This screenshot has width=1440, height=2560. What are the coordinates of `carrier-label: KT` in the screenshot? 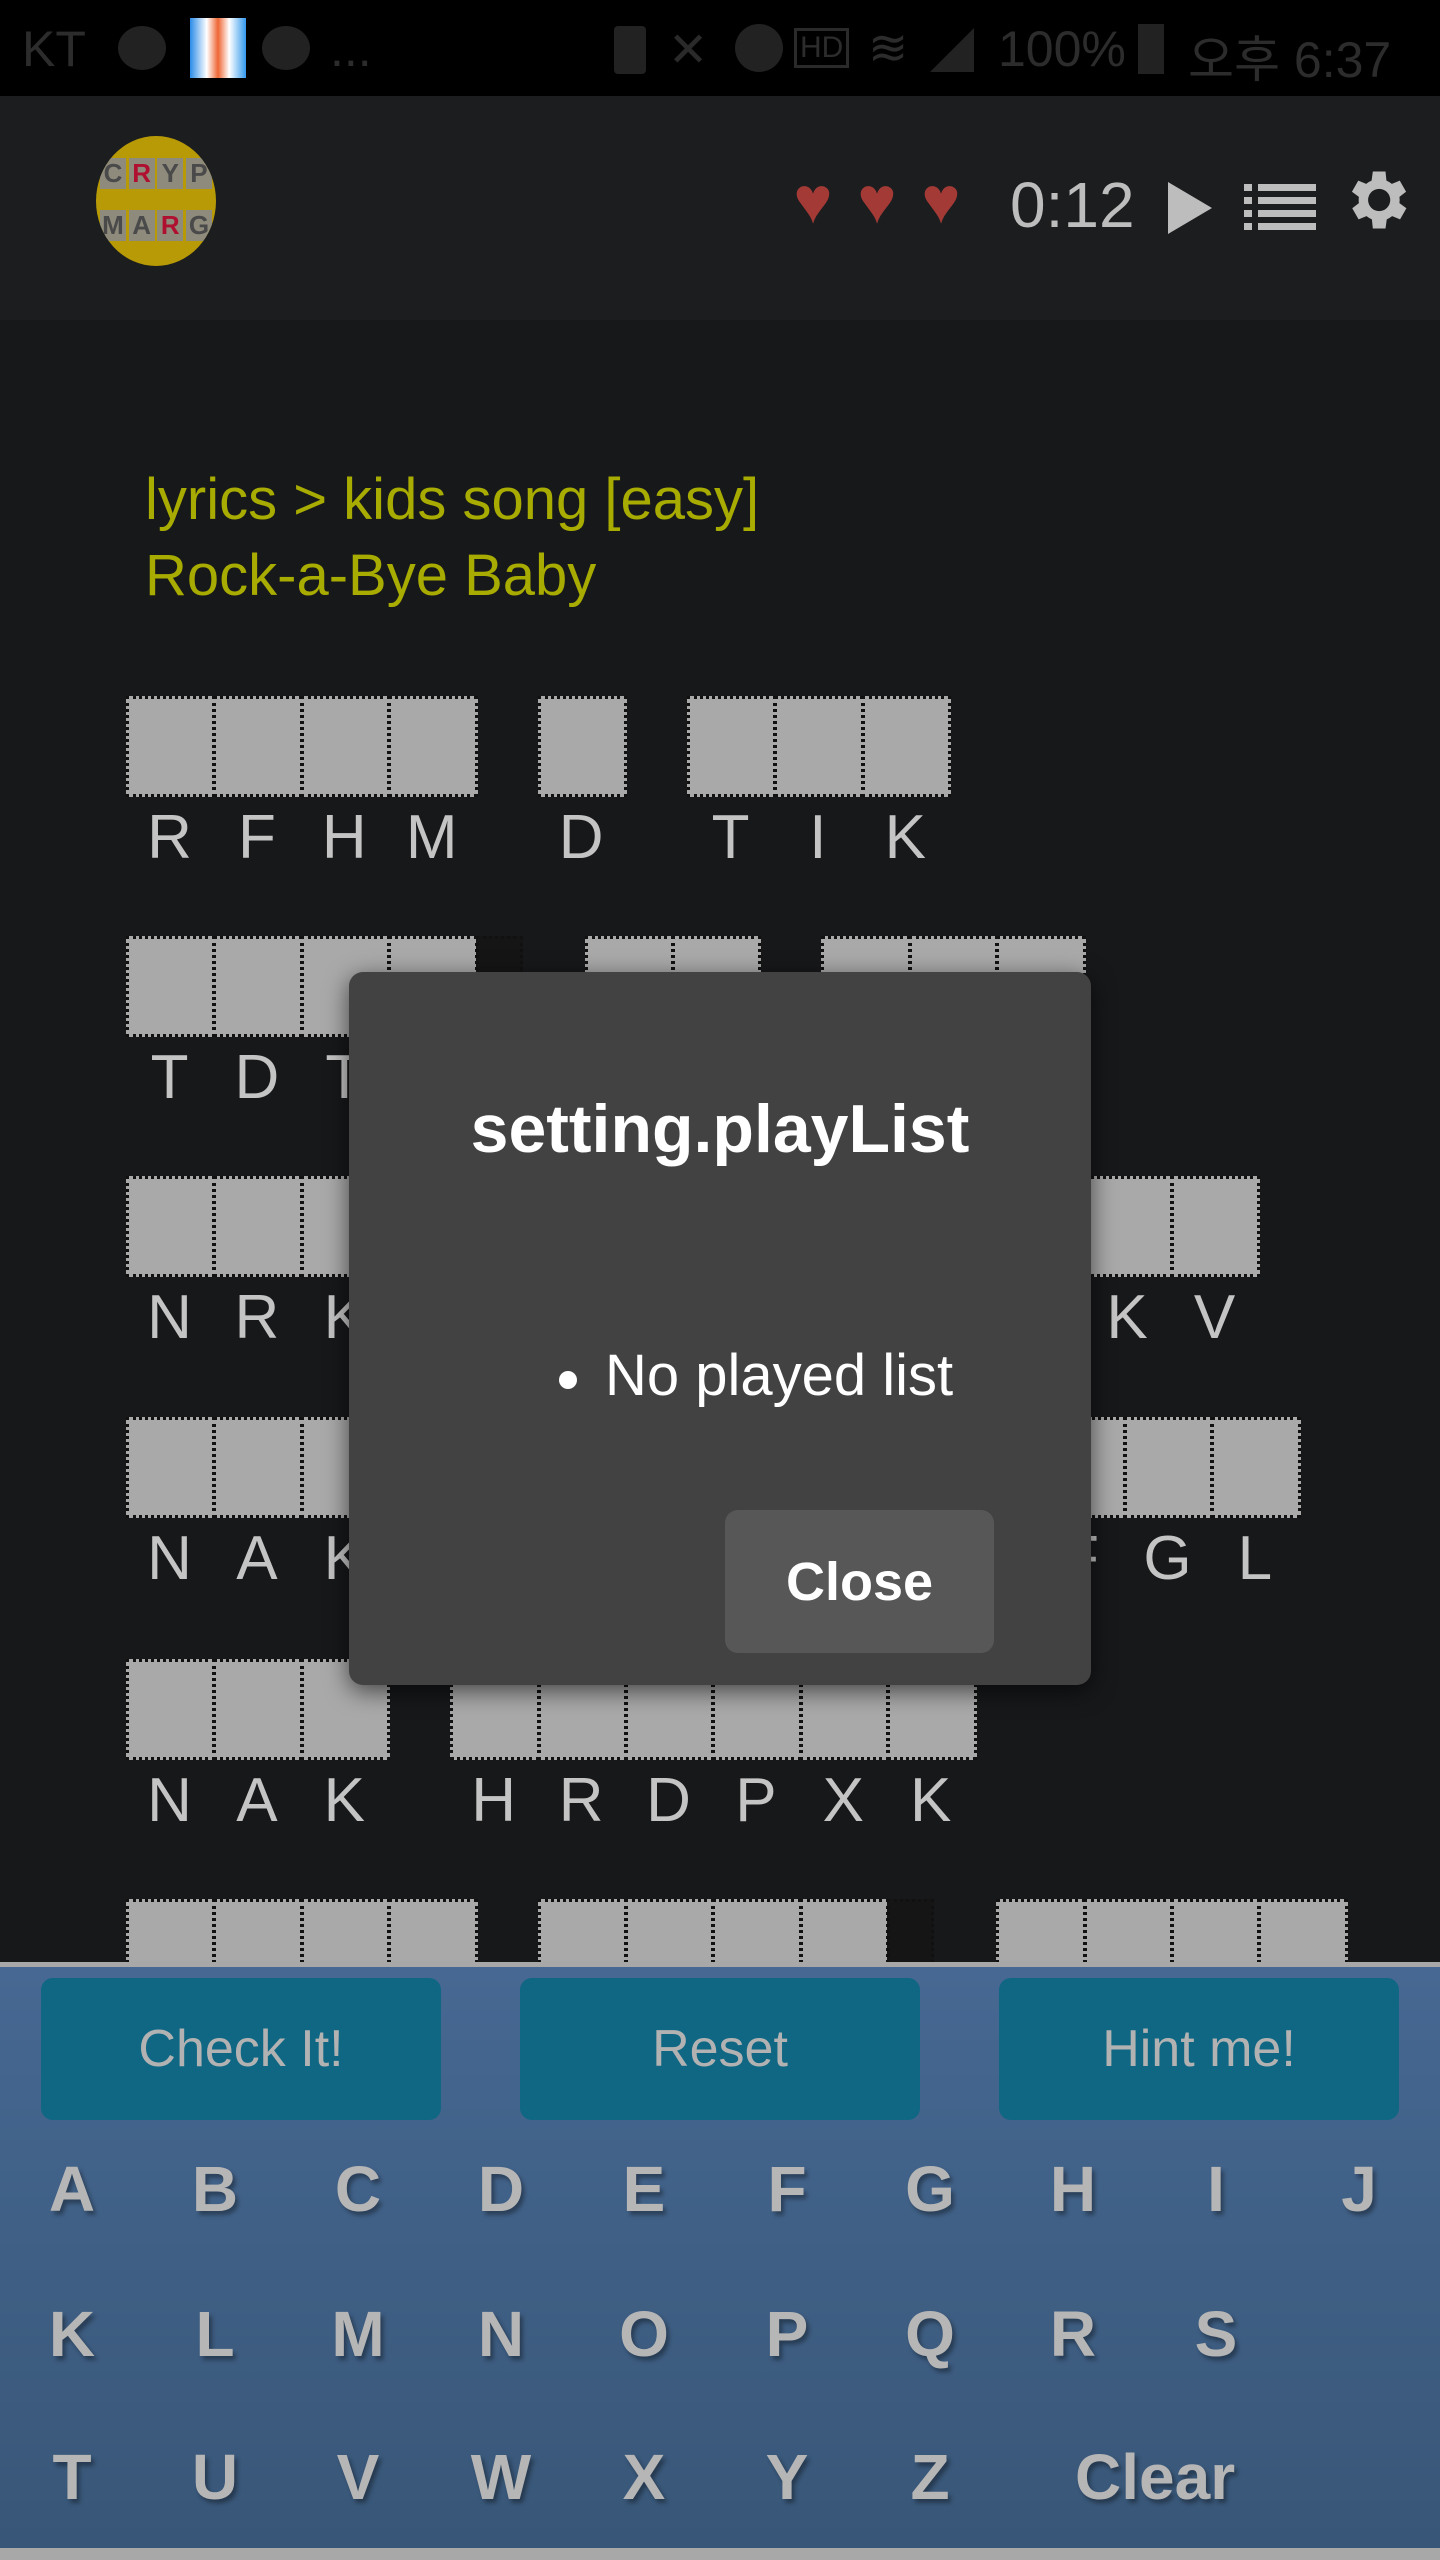 It's located at (54, 49).